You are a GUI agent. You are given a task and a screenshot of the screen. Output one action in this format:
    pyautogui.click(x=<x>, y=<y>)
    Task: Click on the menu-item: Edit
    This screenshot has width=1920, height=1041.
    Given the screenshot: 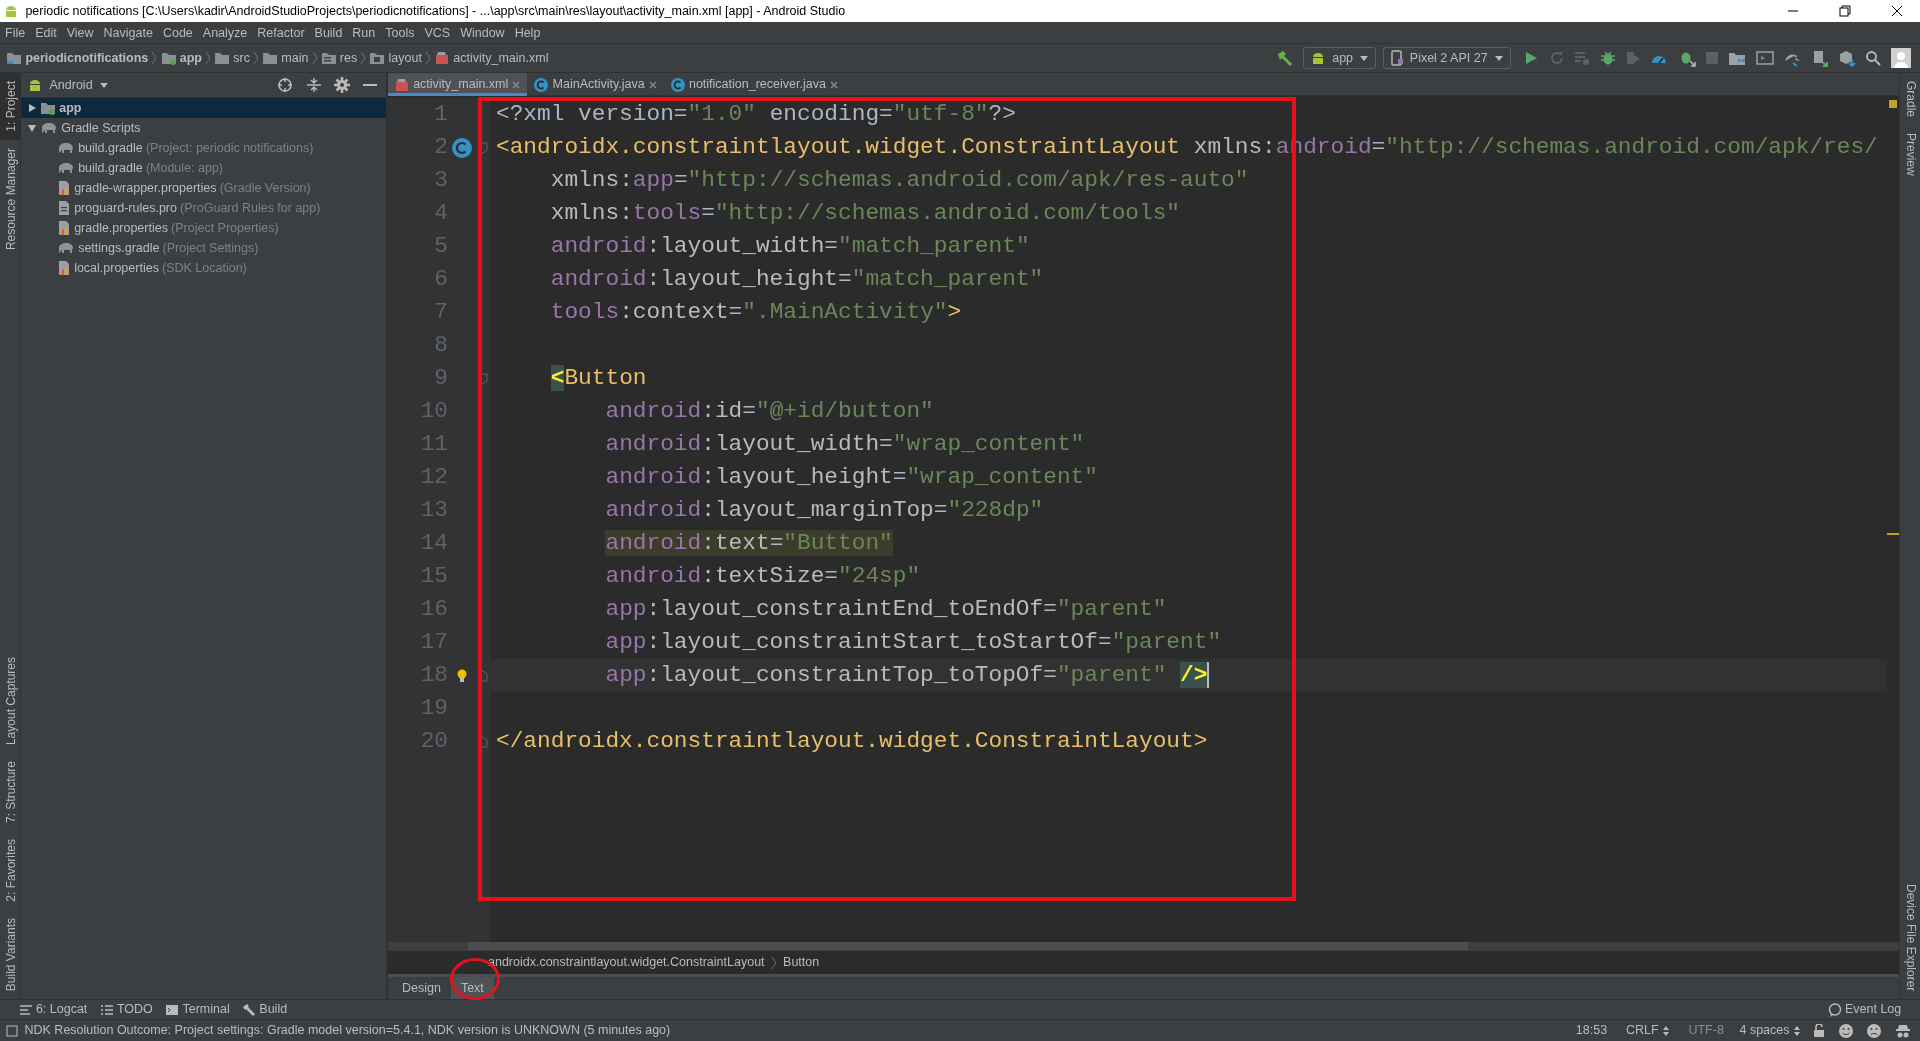 What is the action you would take?
    pyautogui.click(x=46, y=32)
    